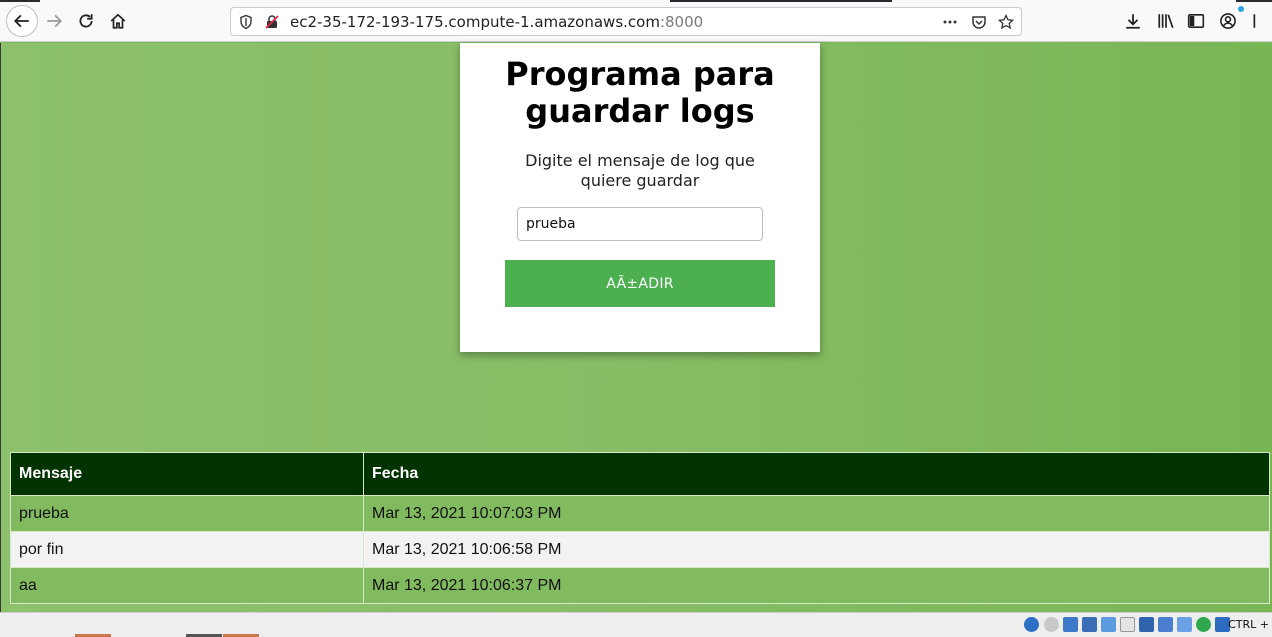 Image resolution: width=1272 pixels, height=637 pixels. I want to click on cell-mensaje: por fin, so click(187, 549).